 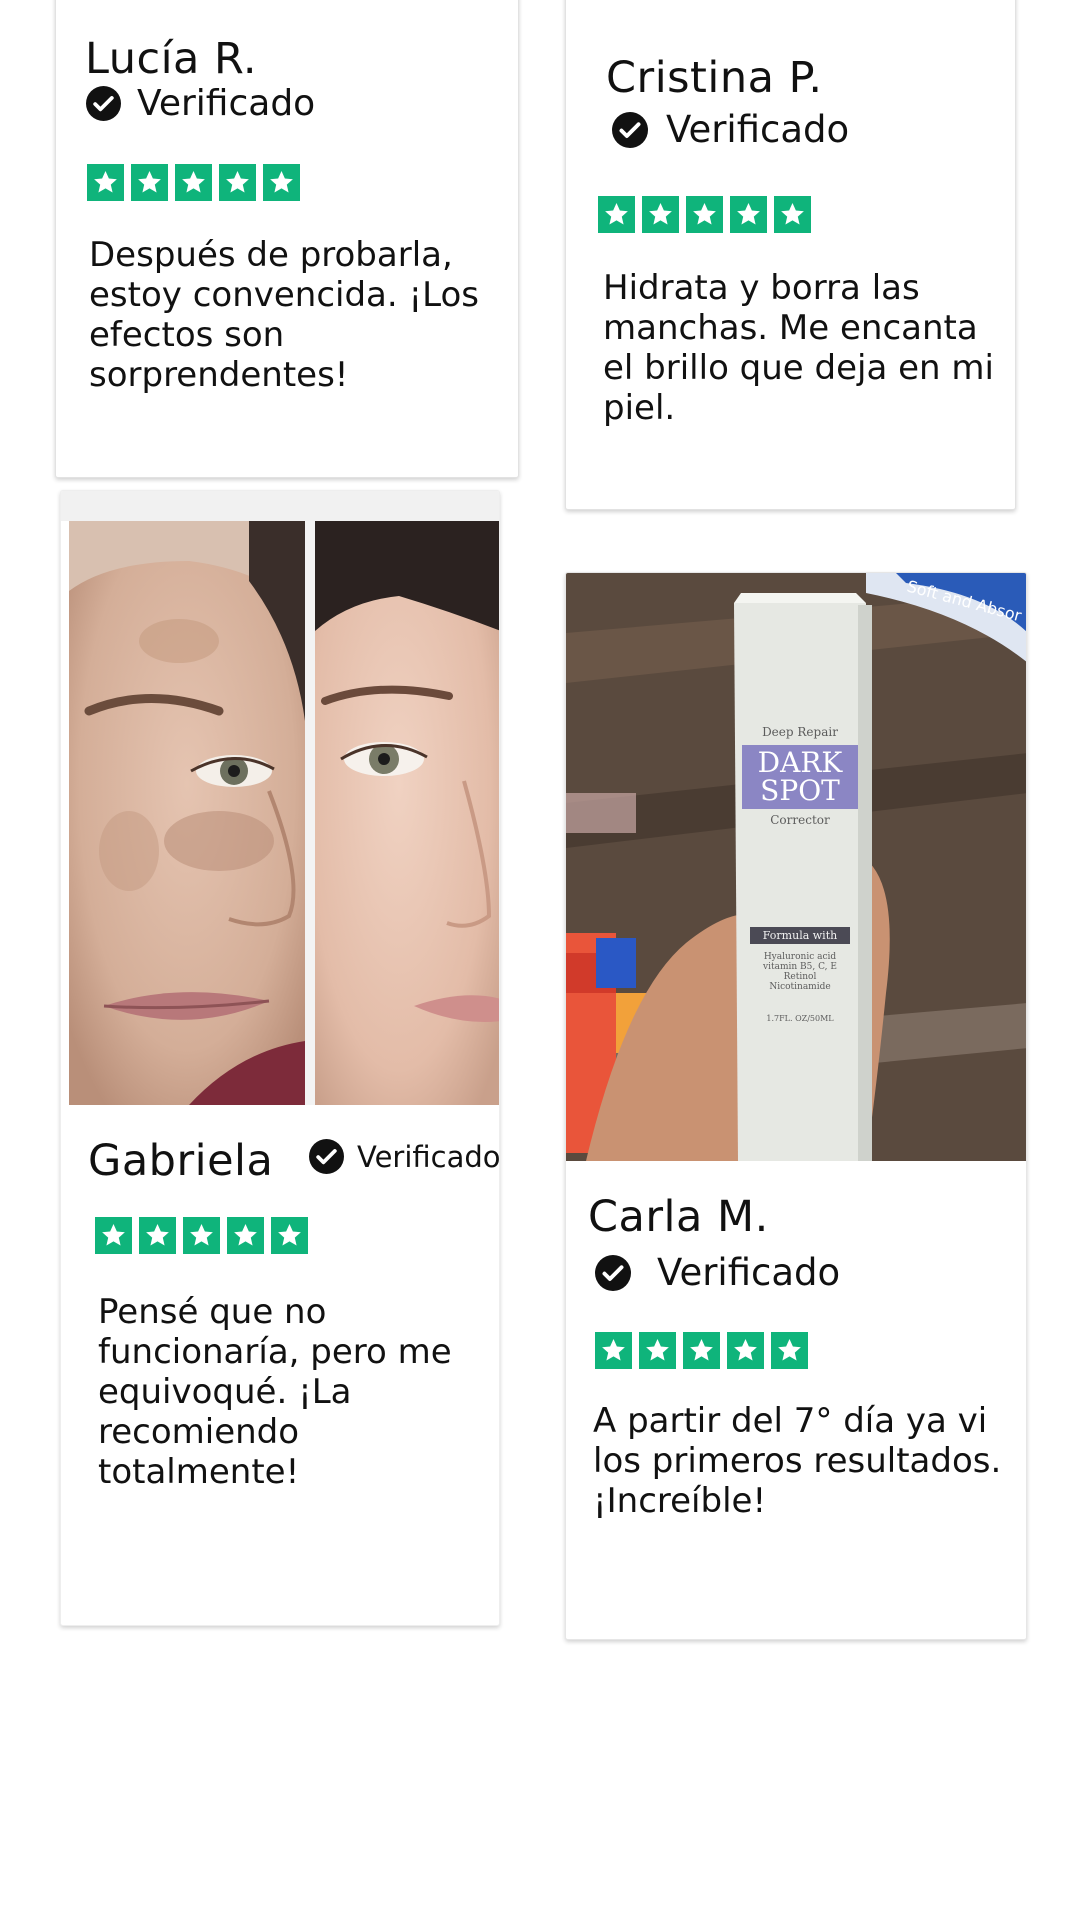 What do you see at coordinates (714, 78) in the screenshot?
I see `reviewer-name: Cristina P.` at bounding box center [714, 78].